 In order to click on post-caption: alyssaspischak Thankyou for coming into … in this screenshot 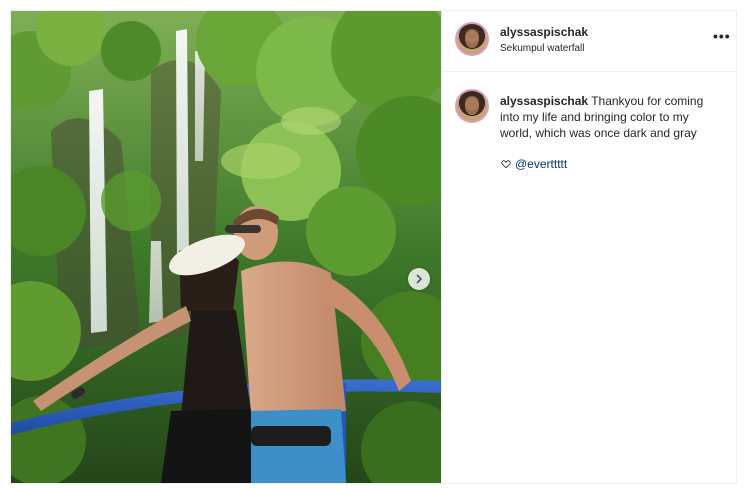, I will do `click(611, 117)`.